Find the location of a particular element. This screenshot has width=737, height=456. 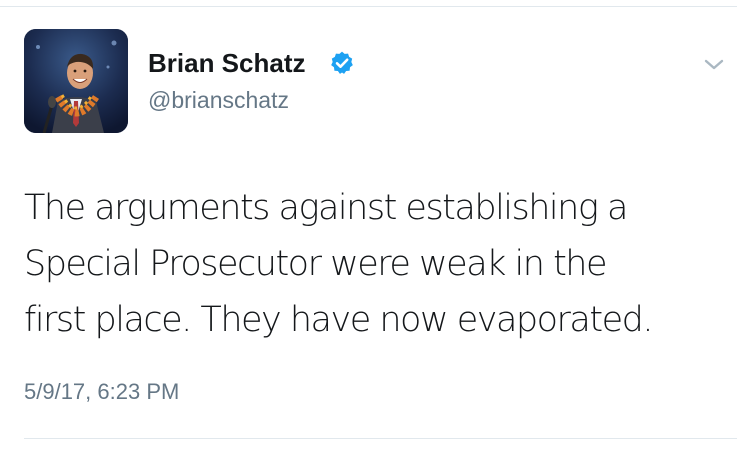

tweet-text-line: The arguments against establishing a is located at coordinates (326, 208).